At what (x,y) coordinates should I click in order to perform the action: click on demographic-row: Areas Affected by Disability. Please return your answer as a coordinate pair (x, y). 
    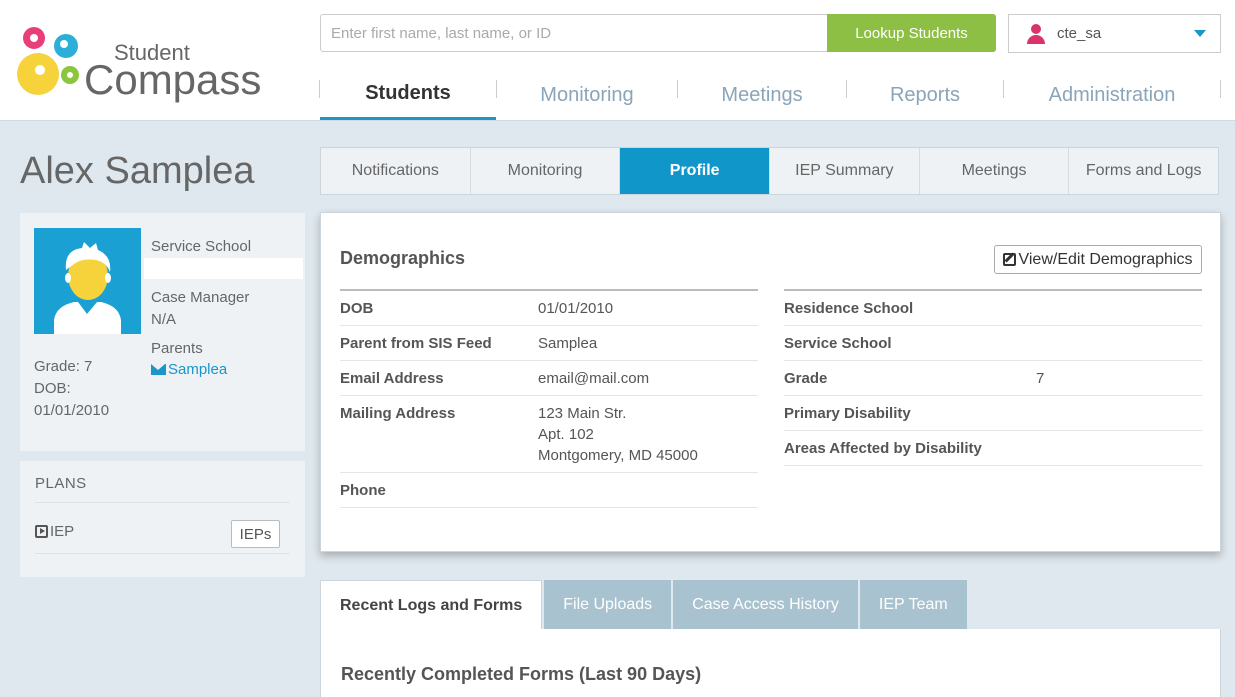
    Looking at the image, I should click on (993, 448).